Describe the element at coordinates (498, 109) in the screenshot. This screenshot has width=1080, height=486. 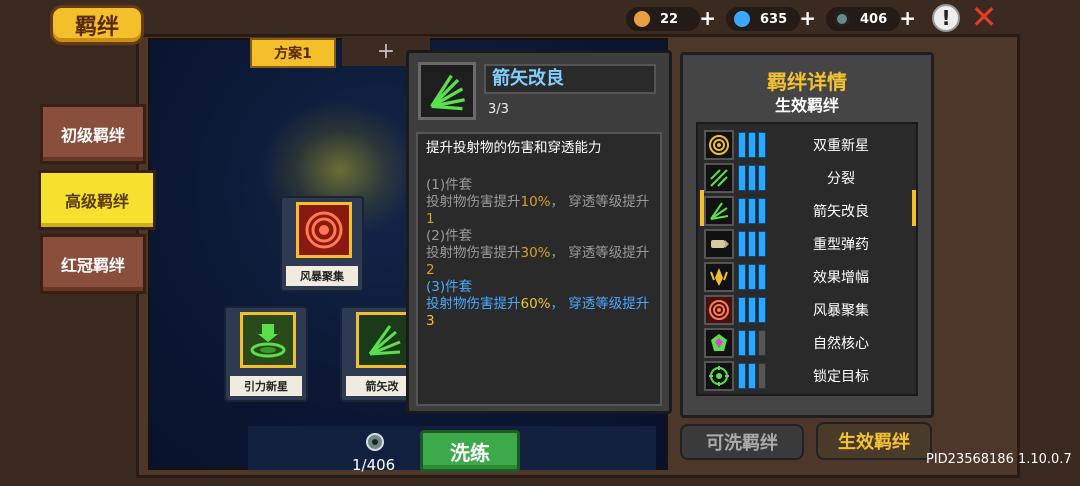
I see `bond-level: 3/3` at that location.